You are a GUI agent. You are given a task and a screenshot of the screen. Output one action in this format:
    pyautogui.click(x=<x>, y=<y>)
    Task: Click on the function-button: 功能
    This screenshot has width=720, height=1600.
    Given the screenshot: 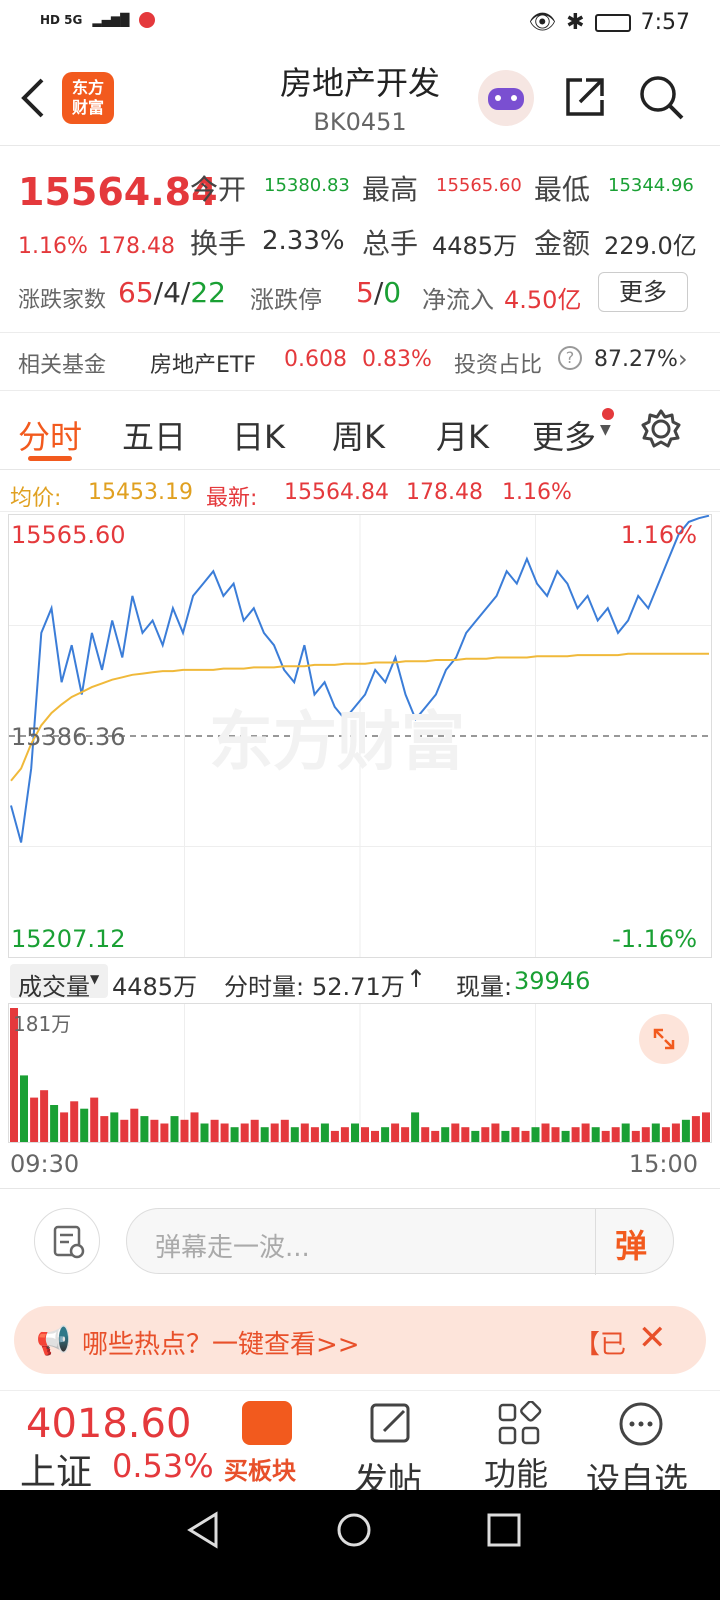 What is the action you would take?
    pyautogui.click(x=525, y=1445)
    